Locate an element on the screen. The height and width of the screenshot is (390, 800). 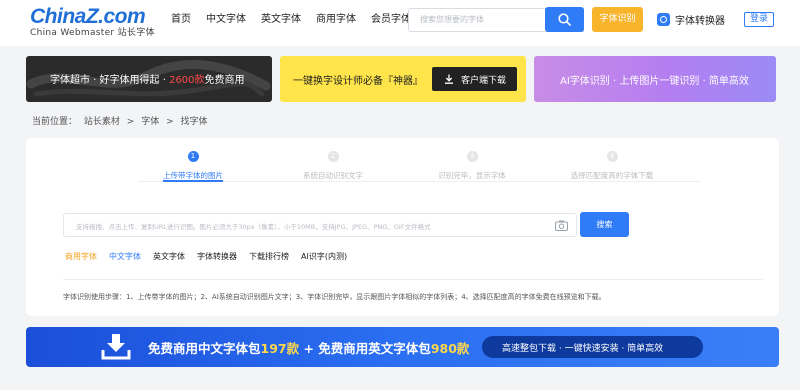
client-download-button: 客户端下载 is located at coordinates (474, 79).